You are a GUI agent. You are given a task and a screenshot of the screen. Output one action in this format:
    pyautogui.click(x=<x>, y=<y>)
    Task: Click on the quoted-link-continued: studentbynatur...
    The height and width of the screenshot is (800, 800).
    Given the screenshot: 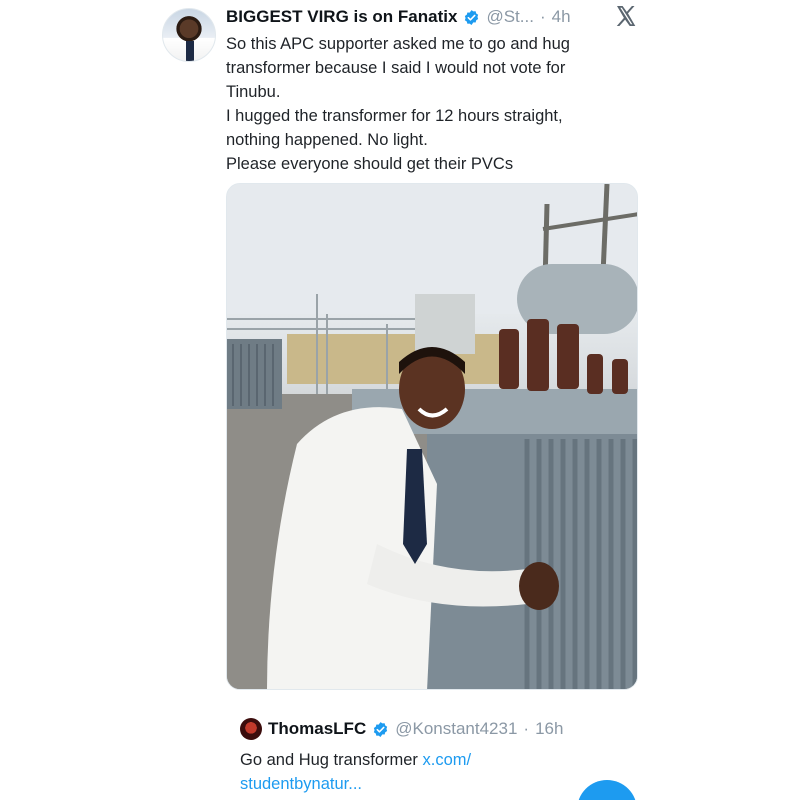 What is the action you would take?
    pyautogui.click(x=301, y=784)
    